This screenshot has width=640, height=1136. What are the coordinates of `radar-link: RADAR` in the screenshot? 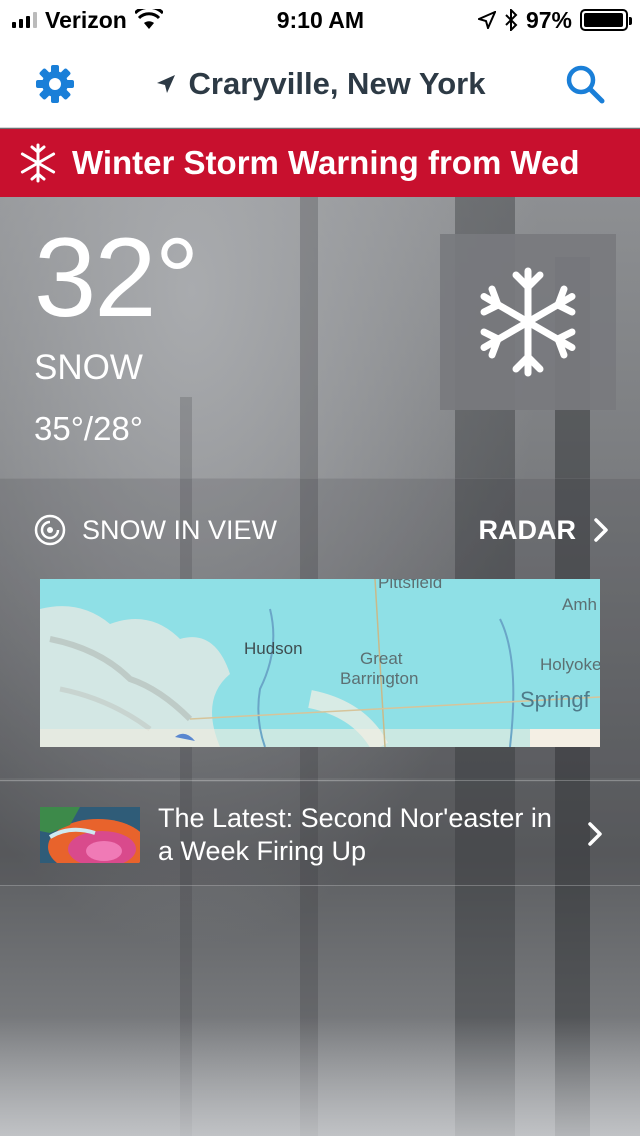 It's located at (544, 530).